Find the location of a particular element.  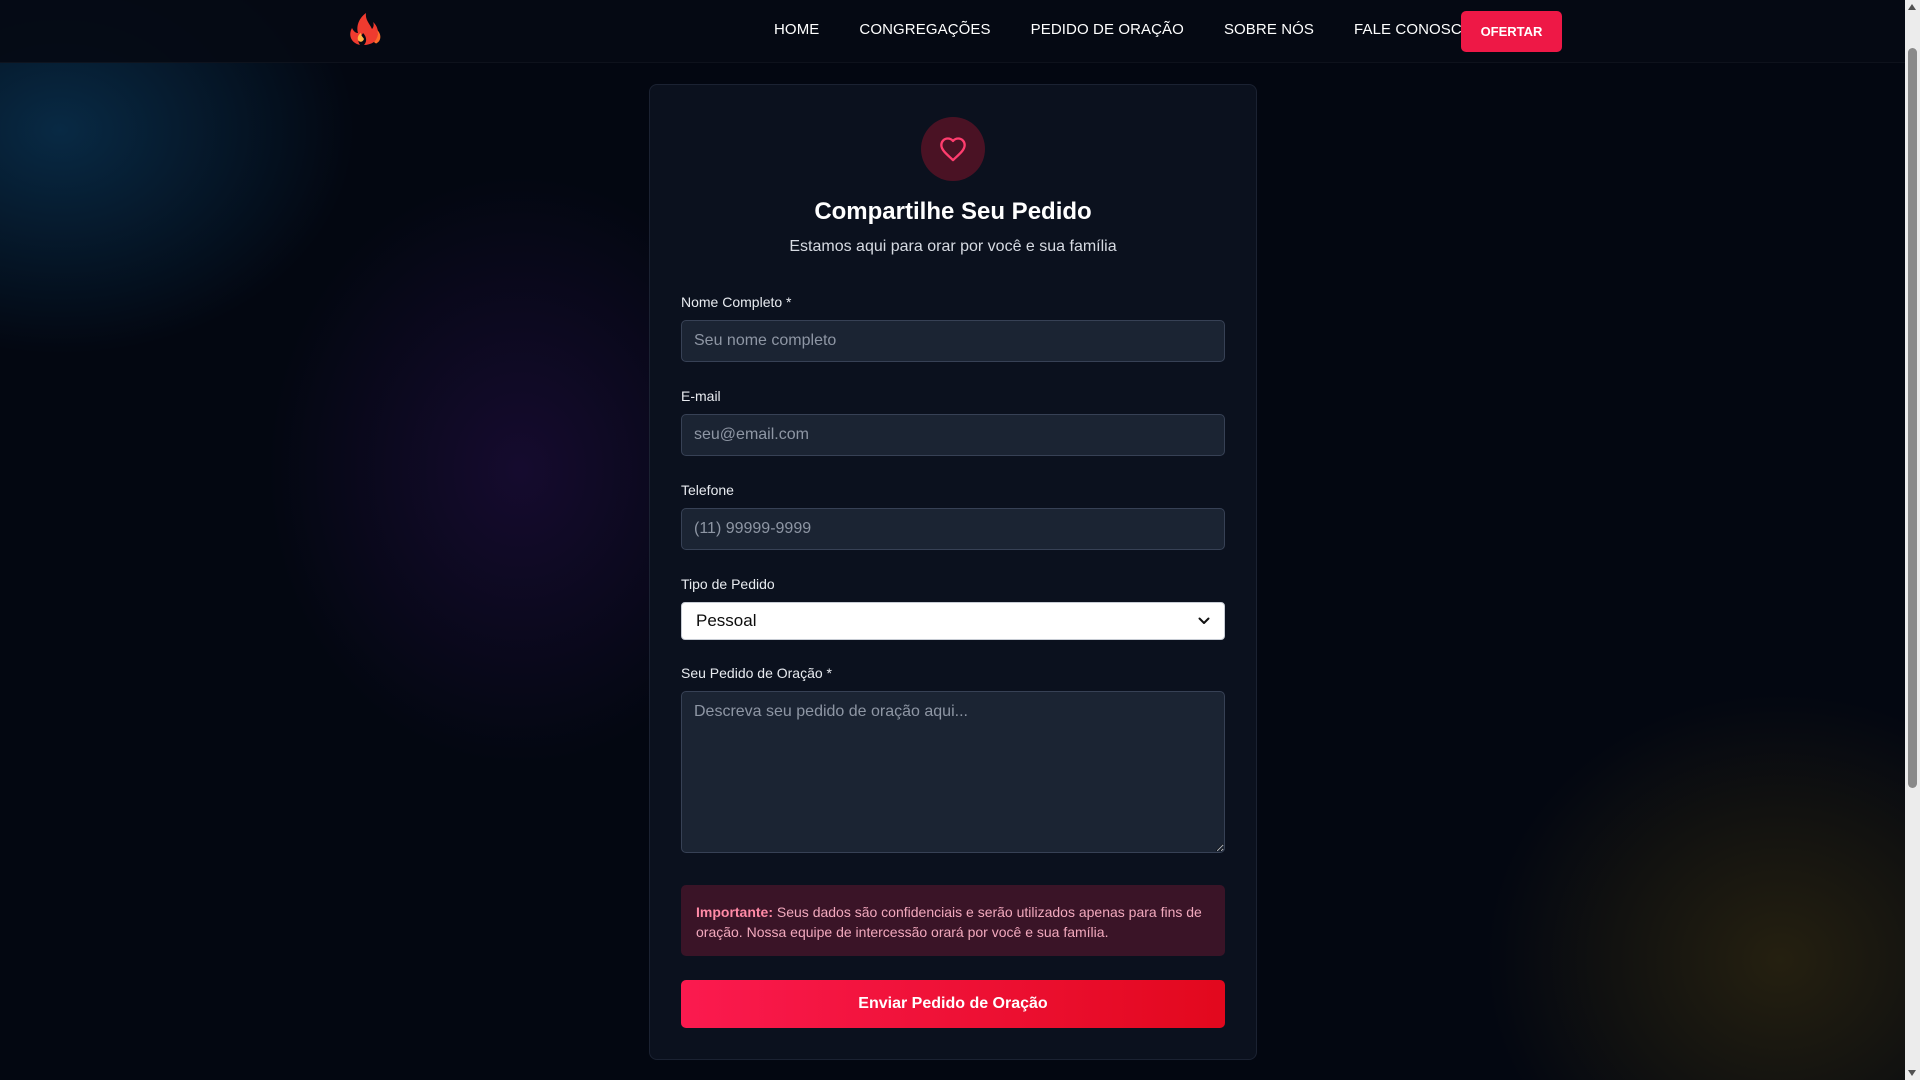

page-scrollbar is located at coordinates (1912, 540).